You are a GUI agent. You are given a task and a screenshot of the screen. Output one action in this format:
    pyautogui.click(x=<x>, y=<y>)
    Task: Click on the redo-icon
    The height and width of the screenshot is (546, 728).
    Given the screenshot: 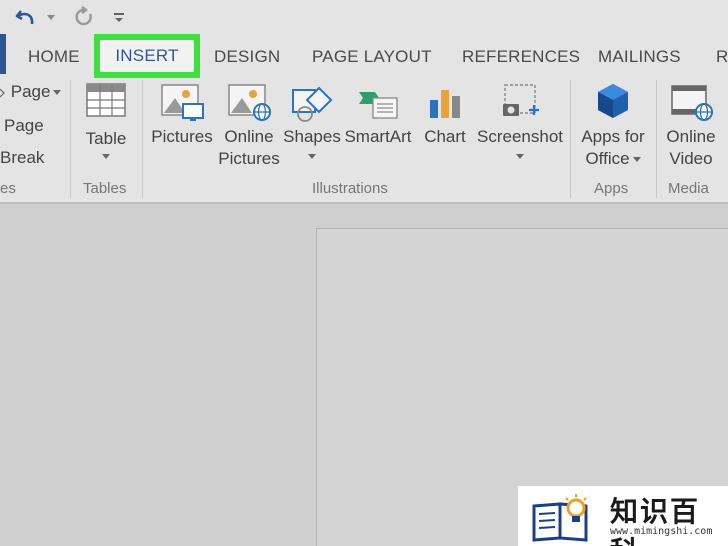 What is the action you would take?
    pyautogui.click(x=83, y=16)
    